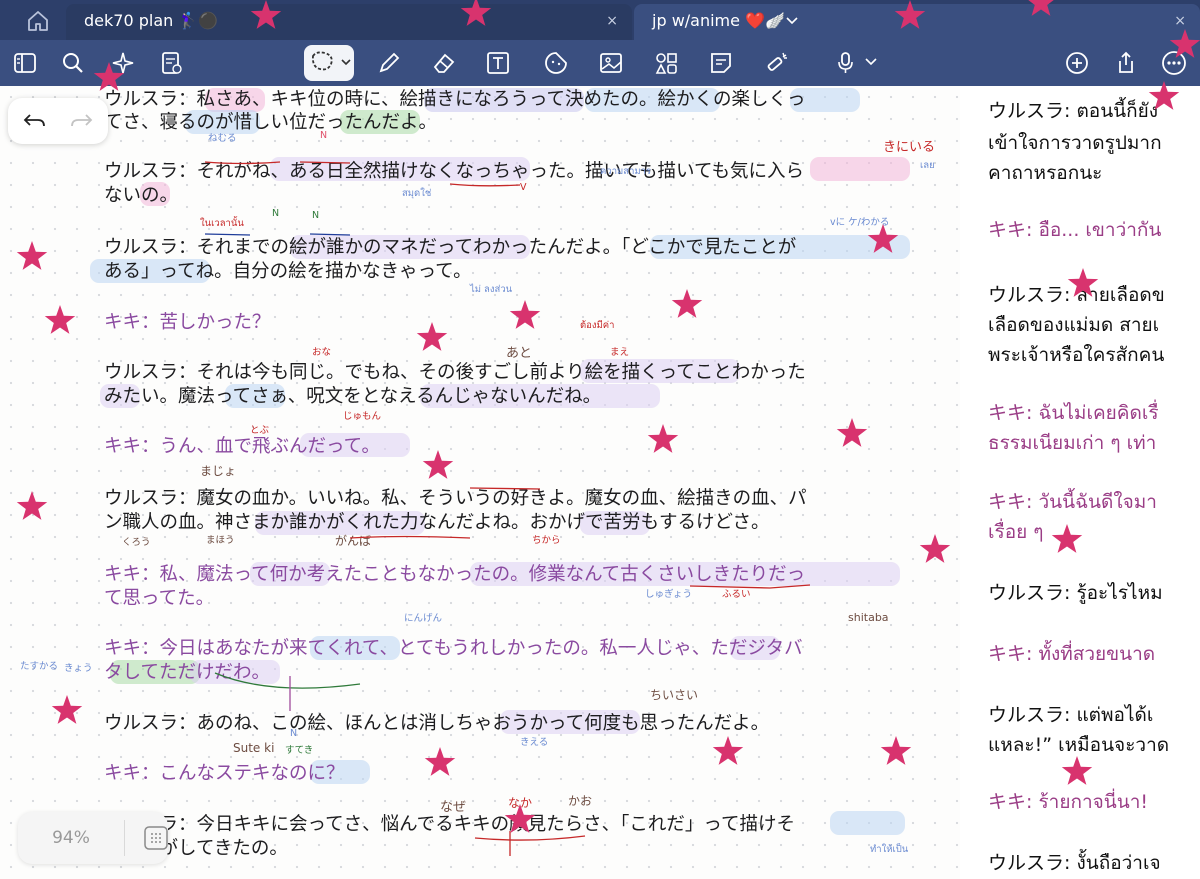 The height and width of the screenshot is (879, 1200). Describe the element at coordinates (73, 63) in the screenshot. I see `search-icon` at that location.